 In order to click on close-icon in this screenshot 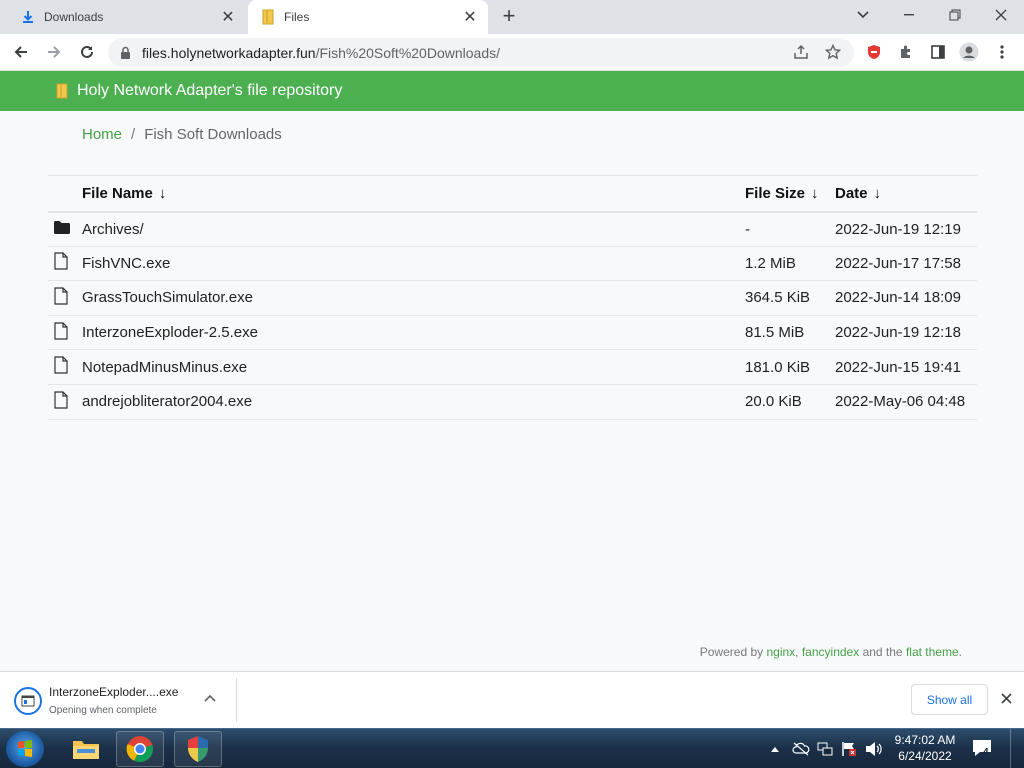, I will do `click(1006, 698)`.